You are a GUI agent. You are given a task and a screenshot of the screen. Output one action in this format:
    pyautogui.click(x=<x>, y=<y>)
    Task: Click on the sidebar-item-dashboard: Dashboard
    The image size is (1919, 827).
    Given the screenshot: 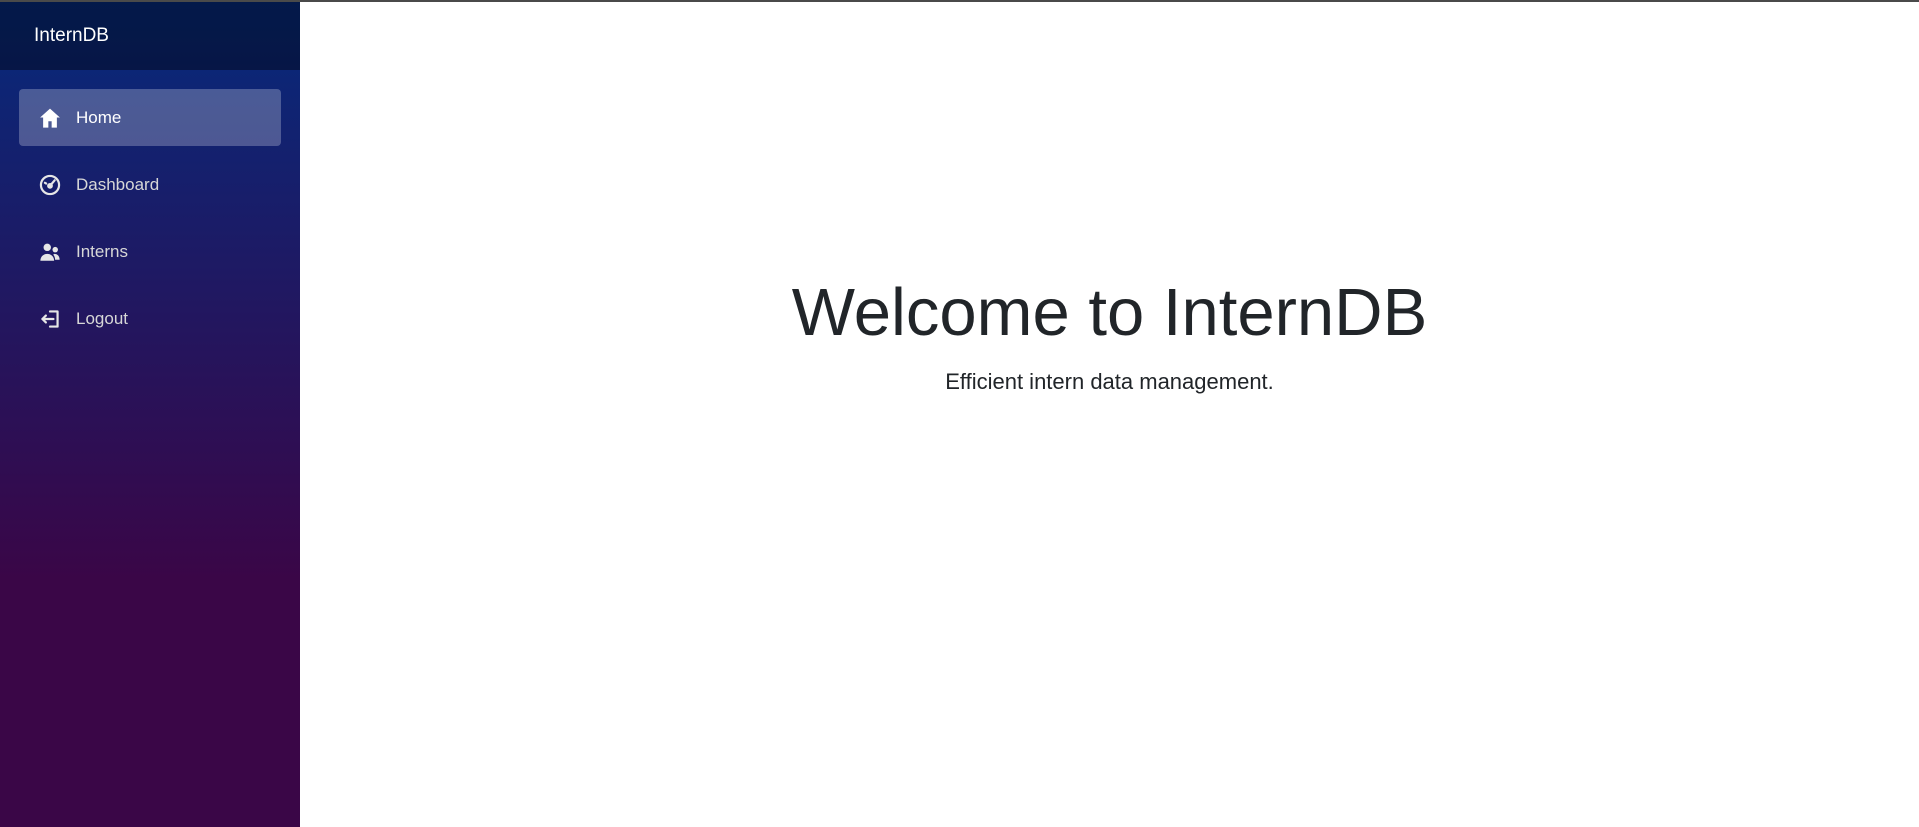 What is the action you would take?
    pyautogui.click(x=150, y=184)
    